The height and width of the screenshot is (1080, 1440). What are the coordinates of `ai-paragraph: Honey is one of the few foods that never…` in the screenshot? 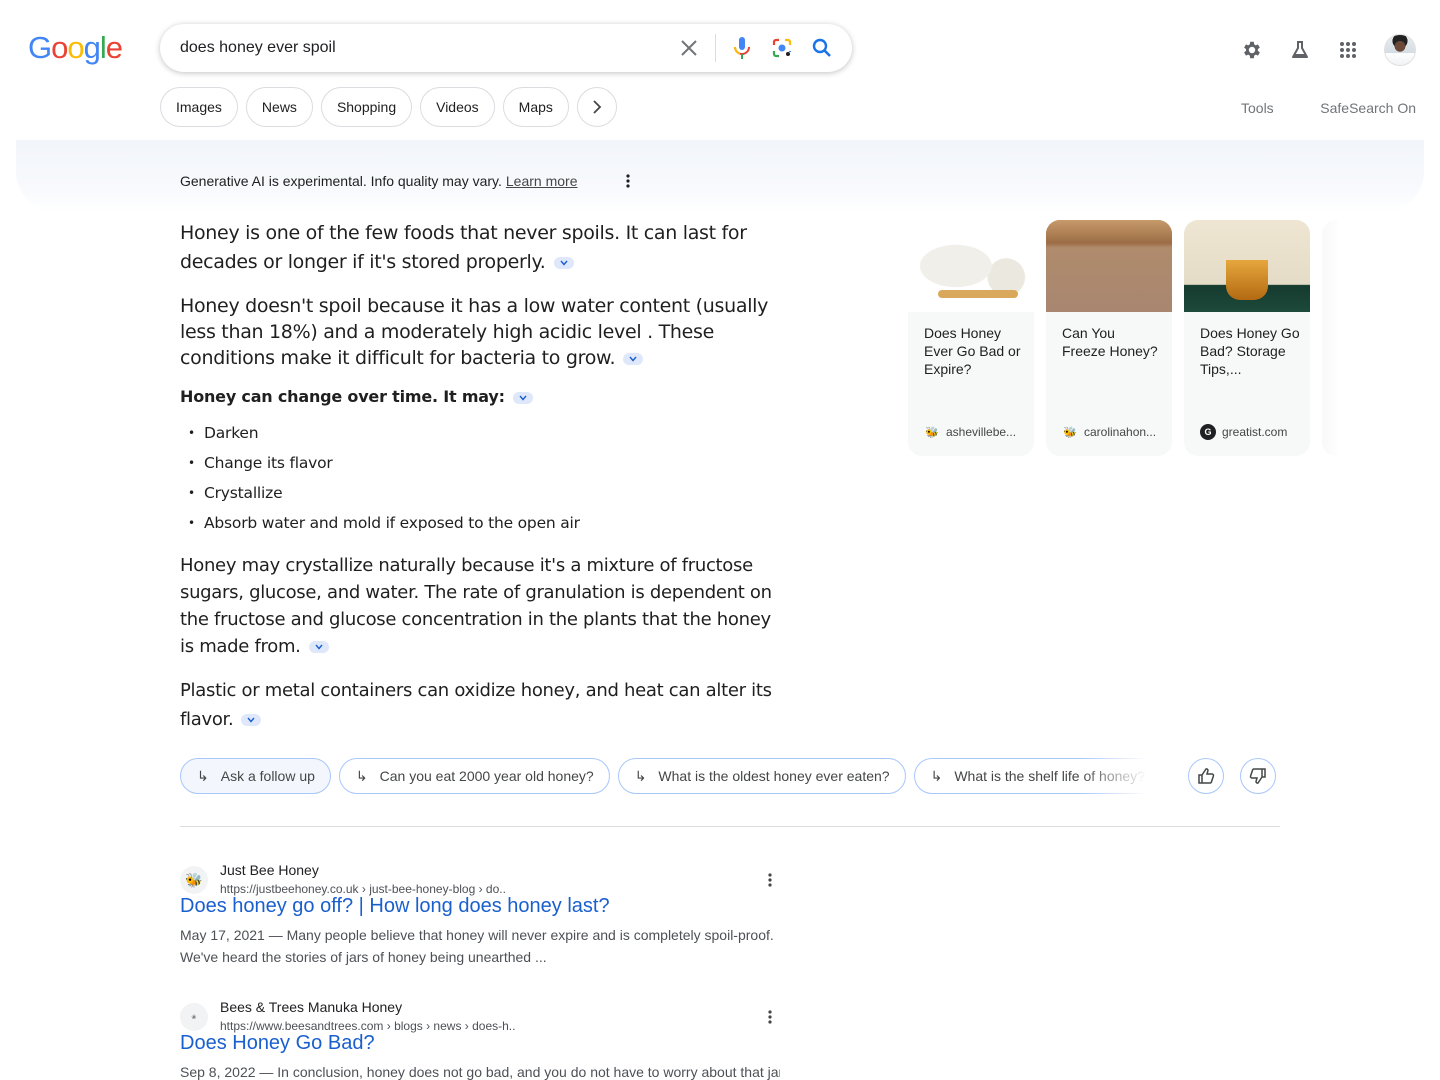 It's located at (480, 248).